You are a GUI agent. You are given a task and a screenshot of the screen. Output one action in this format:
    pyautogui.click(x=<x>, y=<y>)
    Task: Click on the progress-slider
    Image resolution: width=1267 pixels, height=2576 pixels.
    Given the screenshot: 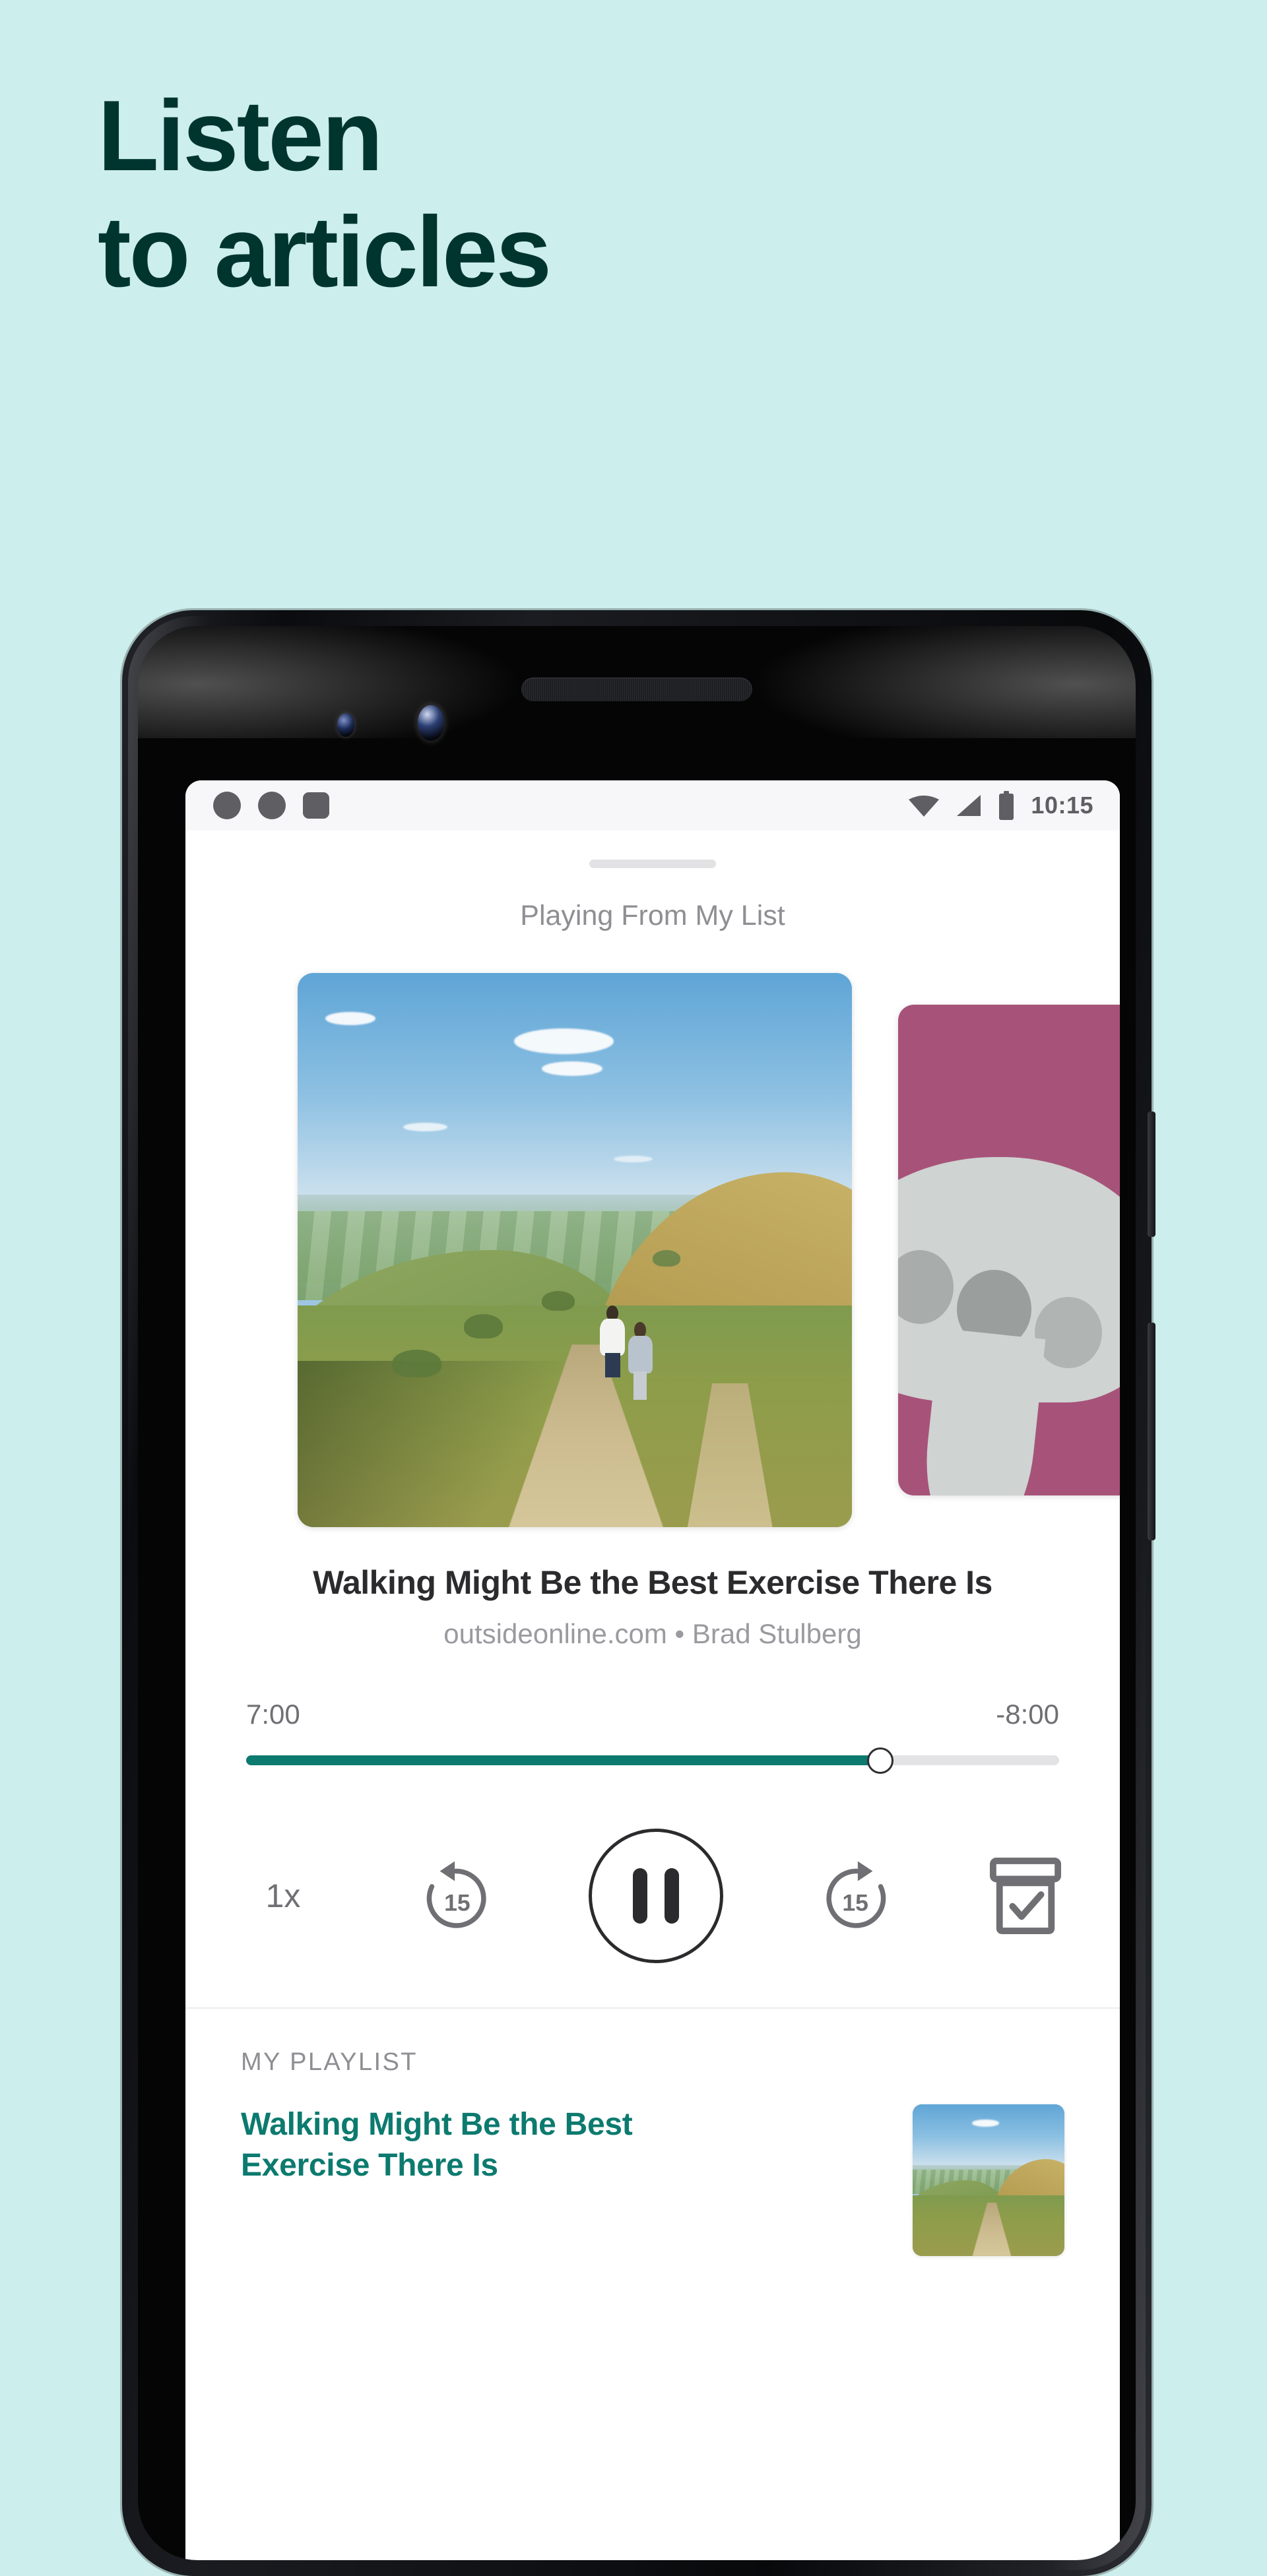 What is the action you would take?
    pyautogui.click(x=652, y=1761)
    